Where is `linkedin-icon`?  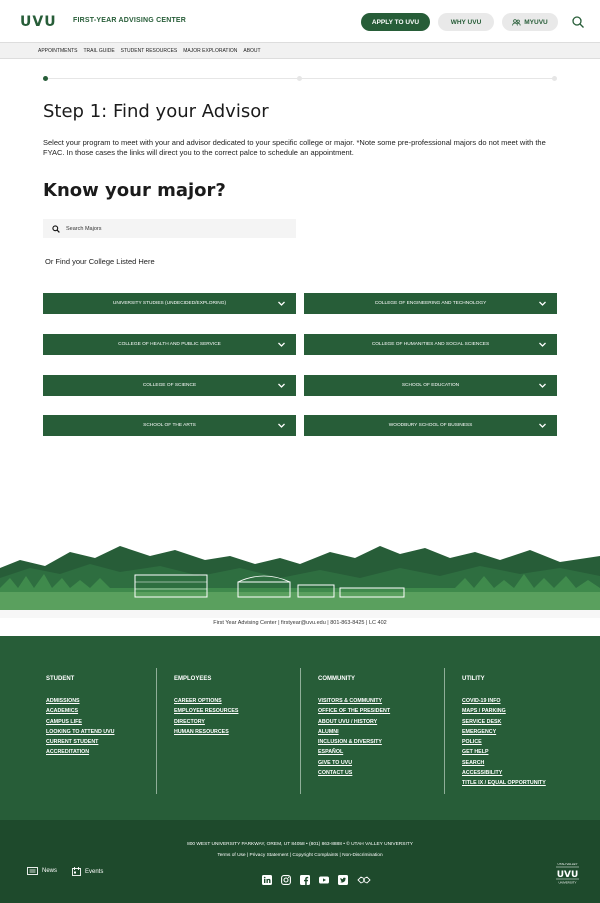
linkedin-icon is located at coordinates (267, 880).